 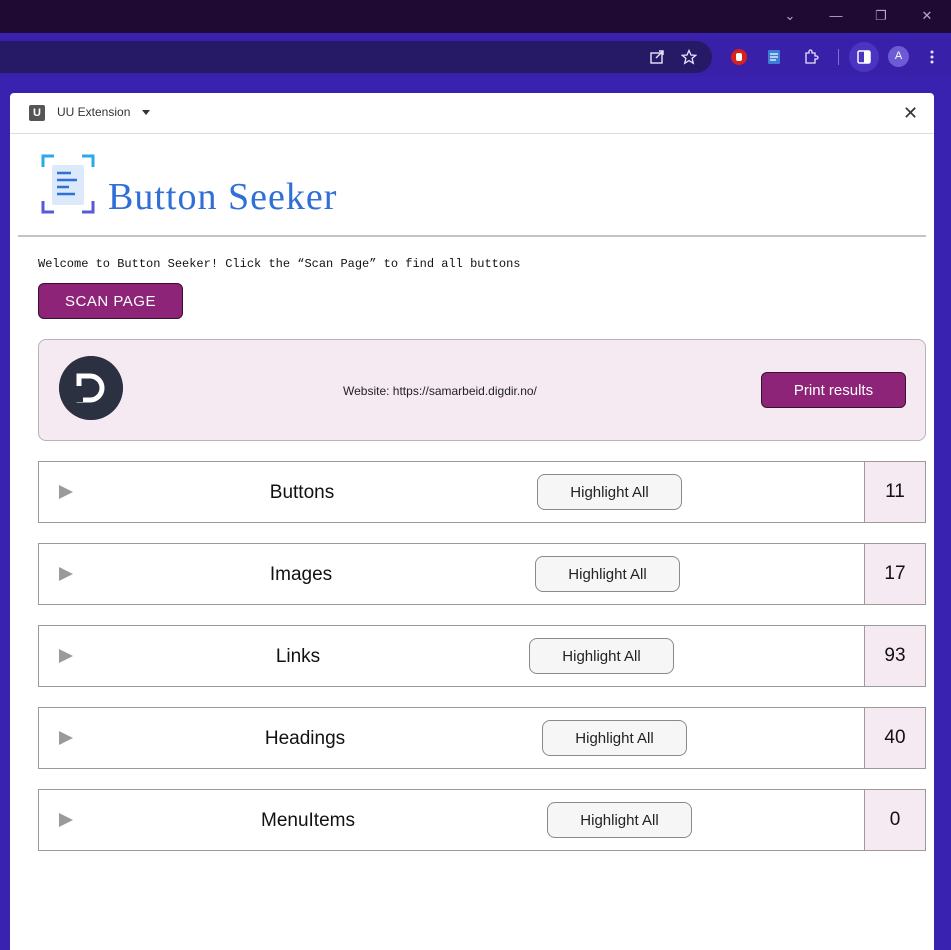 What do you see at coordinates (301, 574) in the screenshot?
I see `category-label: Images` at bounding box center [301, 574].